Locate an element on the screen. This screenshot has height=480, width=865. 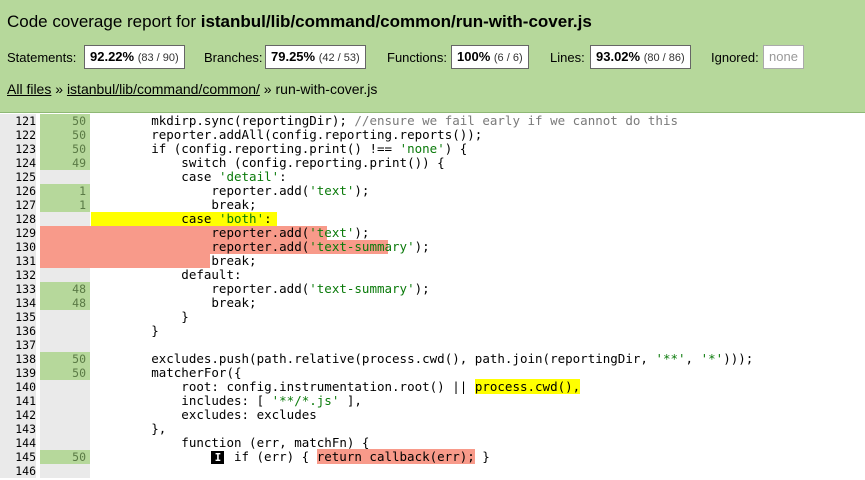
line-number: 143 is located at coordinates (18, 429).